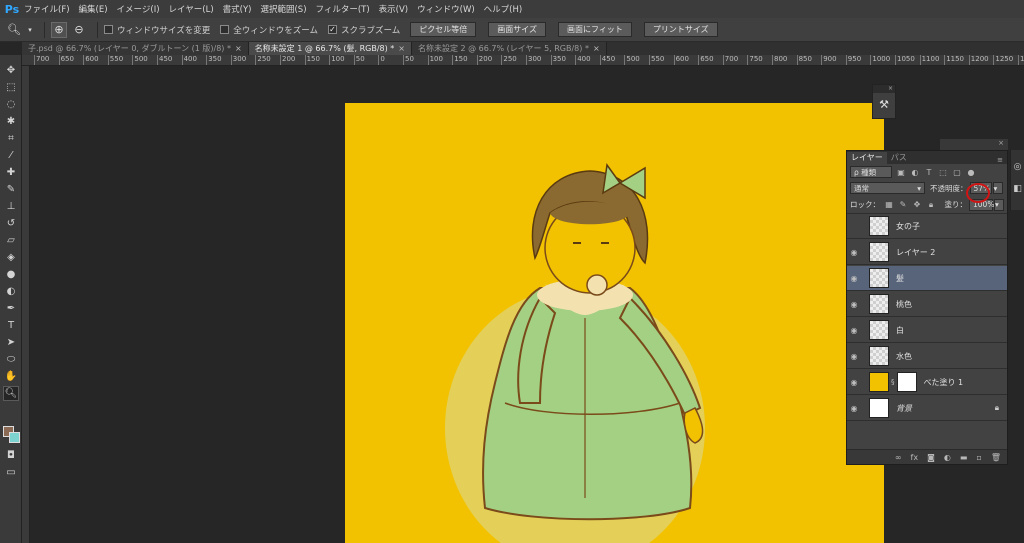  What do you see at coordinates (11, 257) in the screenshot?
I see `paint-bucket-tool-icon: ◈` at bounding box center [11, 257].